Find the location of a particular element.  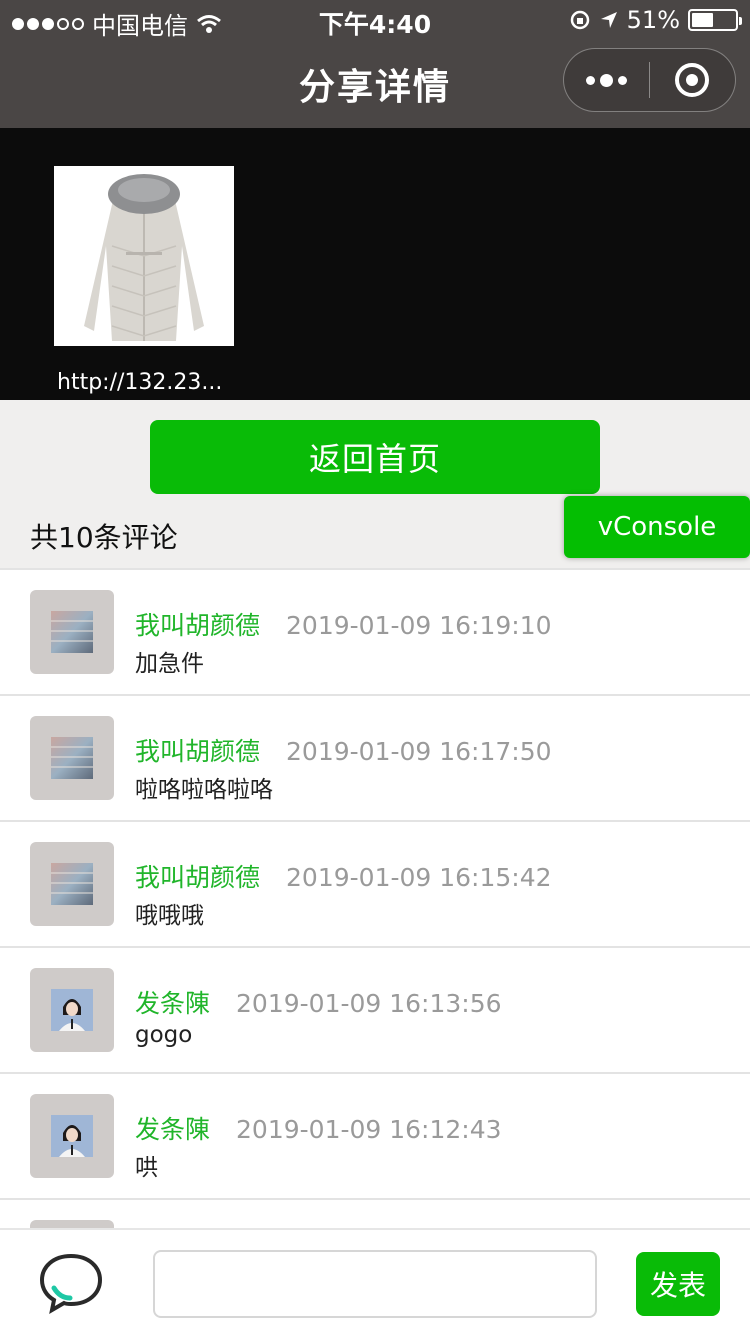

comment-text: 哦哦哦 is located at coordinates (169, 916).